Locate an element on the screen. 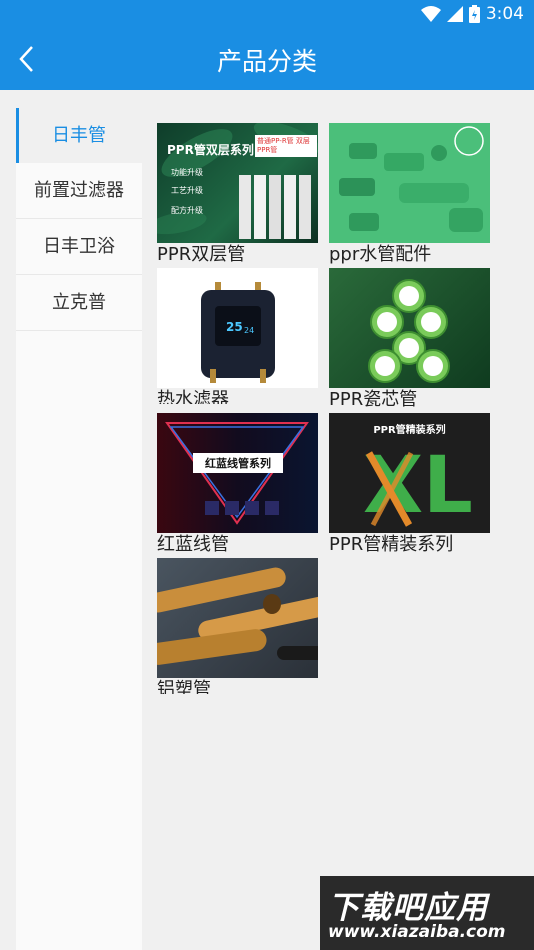  product-image-subtitle: 普通PP-R管 双层PPR管 is located at coordinates (286, 146).